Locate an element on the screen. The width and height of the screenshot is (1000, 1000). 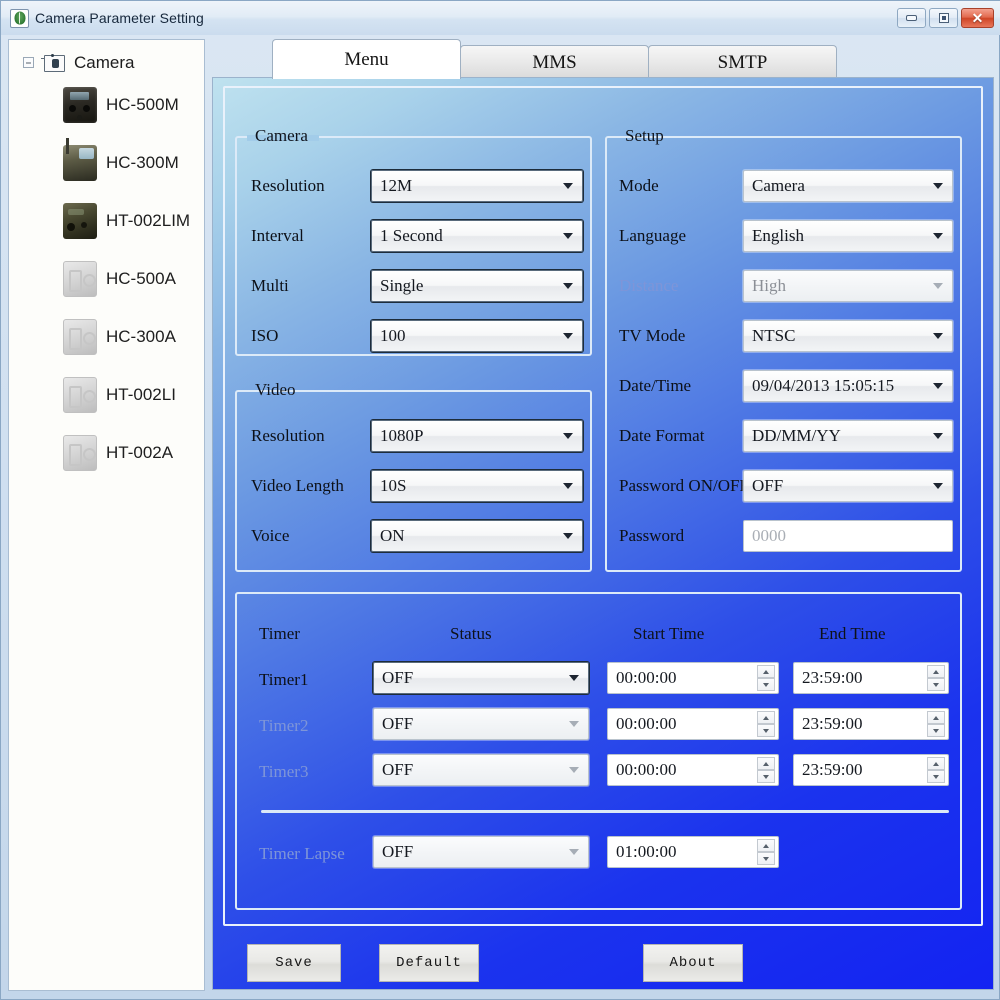
collapse-icon is located at coordinates (28, 62).